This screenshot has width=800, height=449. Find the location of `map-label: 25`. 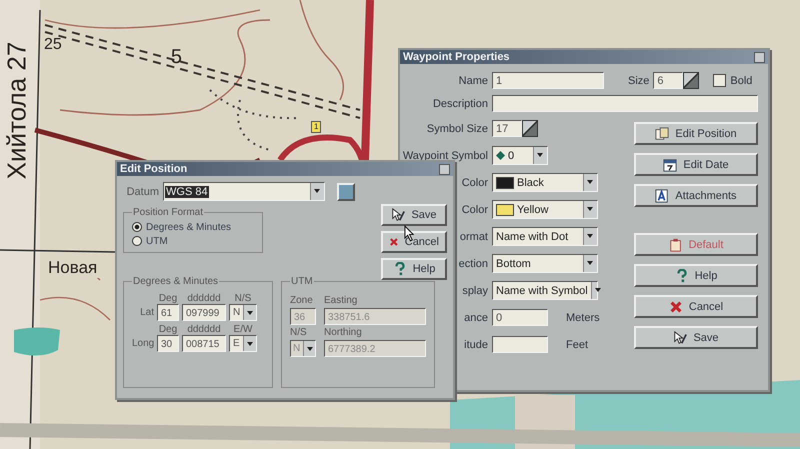

map-label: 25 is located at coordinates (53, 45).